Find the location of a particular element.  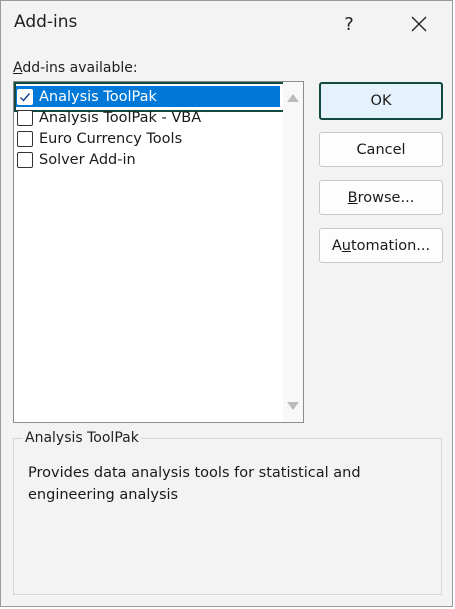

listbox-scrollbar is located at coordinates (293, 252).